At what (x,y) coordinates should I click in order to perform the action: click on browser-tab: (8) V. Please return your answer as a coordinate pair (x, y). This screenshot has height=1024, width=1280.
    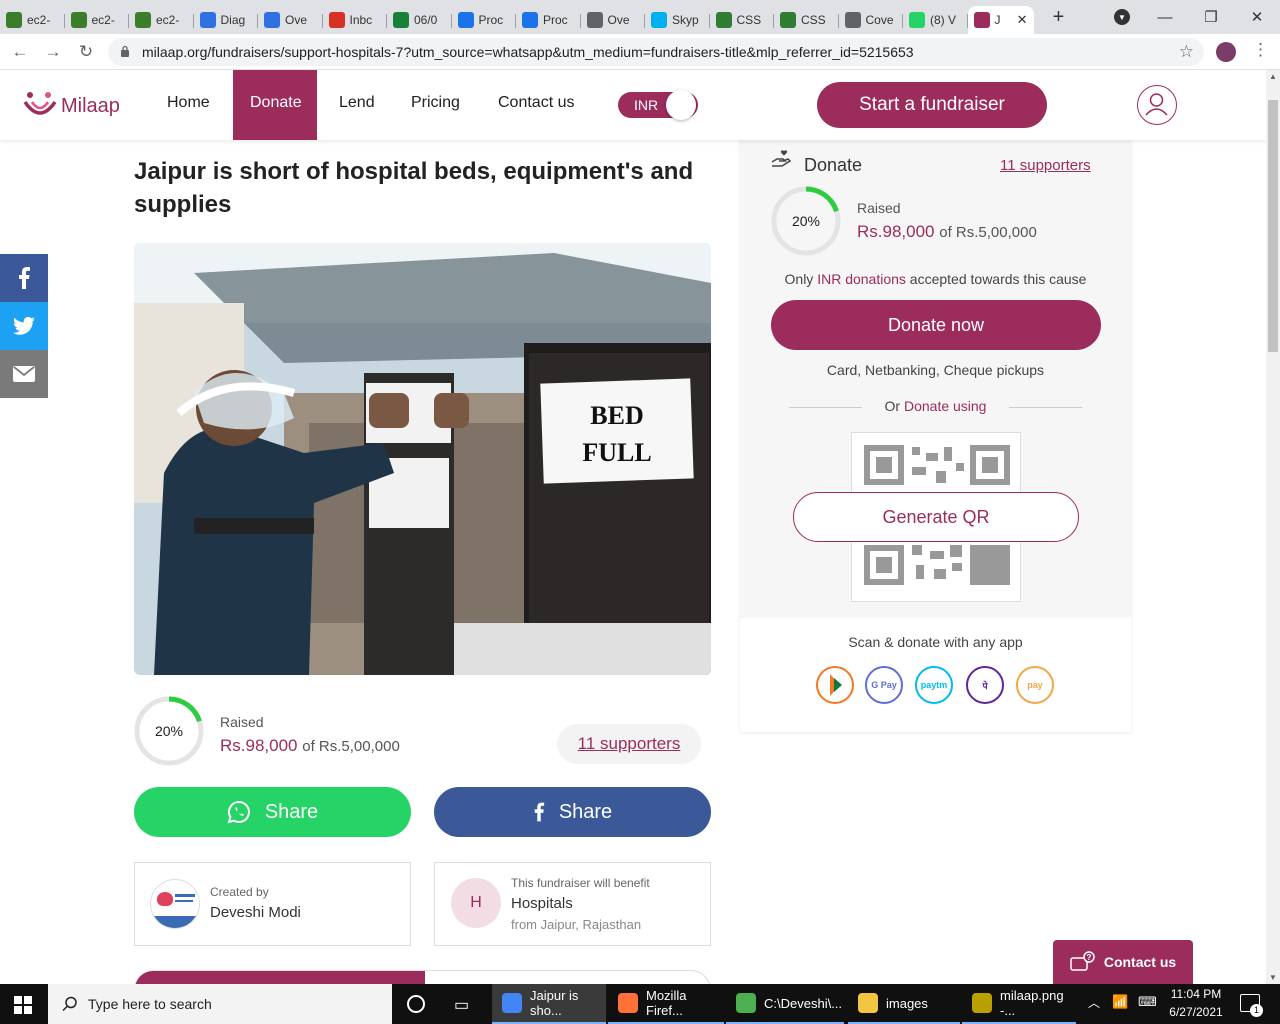
    Looking at the image, I should click on (935, 20).